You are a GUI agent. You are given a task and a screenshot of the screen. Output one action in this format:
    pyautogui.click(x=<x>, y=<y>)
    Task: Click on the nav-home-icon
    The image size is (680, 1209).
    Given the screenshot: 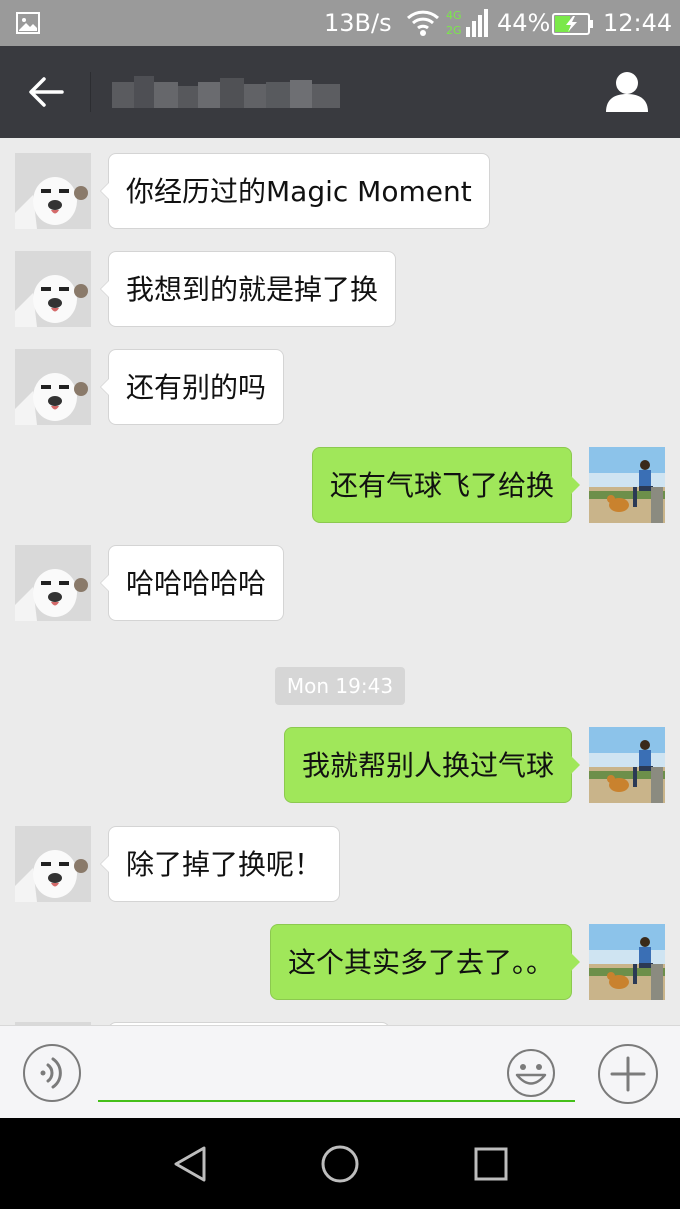 What is the action you would take?
    pyautogui.click(x=340, y=1164)
    